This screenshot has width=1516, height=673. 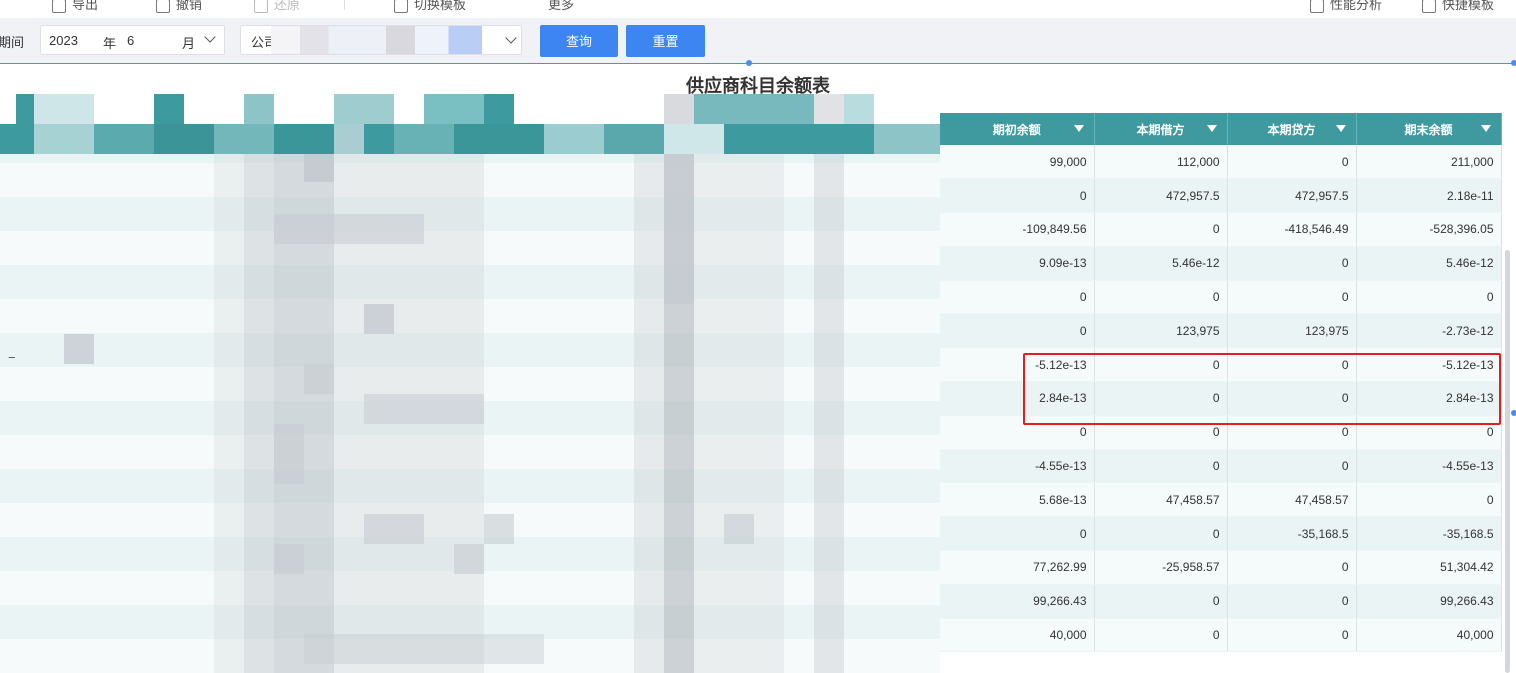 What do you see at coordinates (1429, 331) in the screenshot?
I see `table-cell: -2.73e-12` at bounding box center [1429, 331].